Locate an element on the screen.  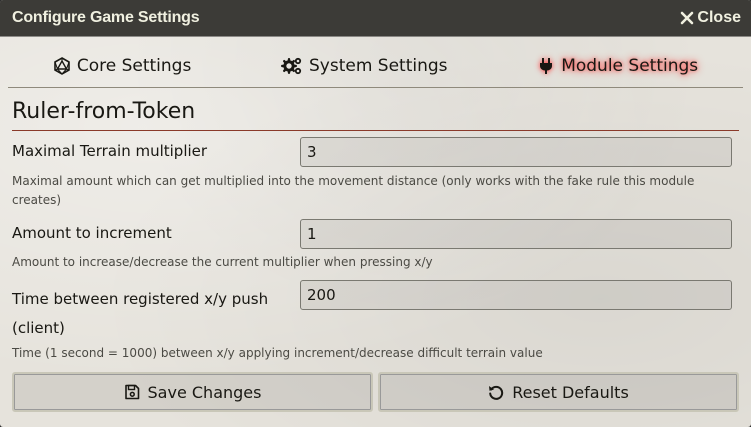
tab-core-settings: Core Settings is located at coordinates (122, 66).